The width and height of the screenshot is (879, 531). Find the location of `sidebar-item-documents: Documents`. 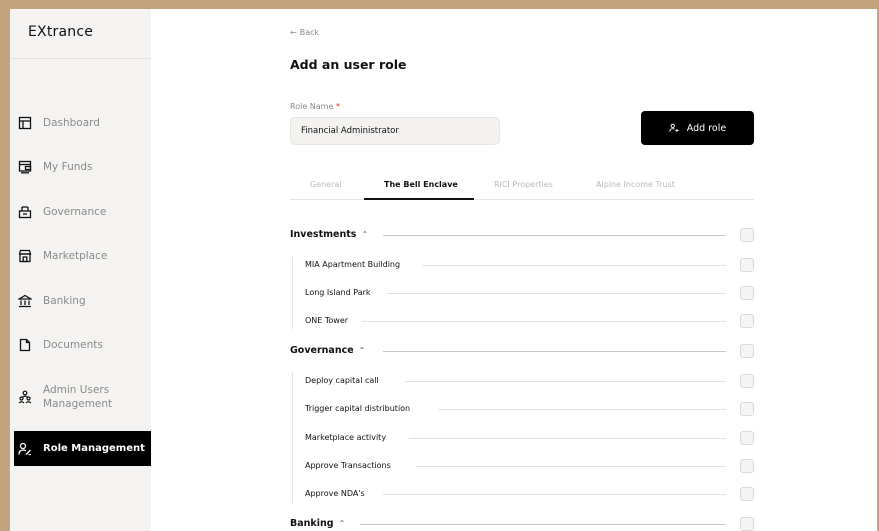

sidebar-item-documents: Documents is located at coordinates (82, 345).